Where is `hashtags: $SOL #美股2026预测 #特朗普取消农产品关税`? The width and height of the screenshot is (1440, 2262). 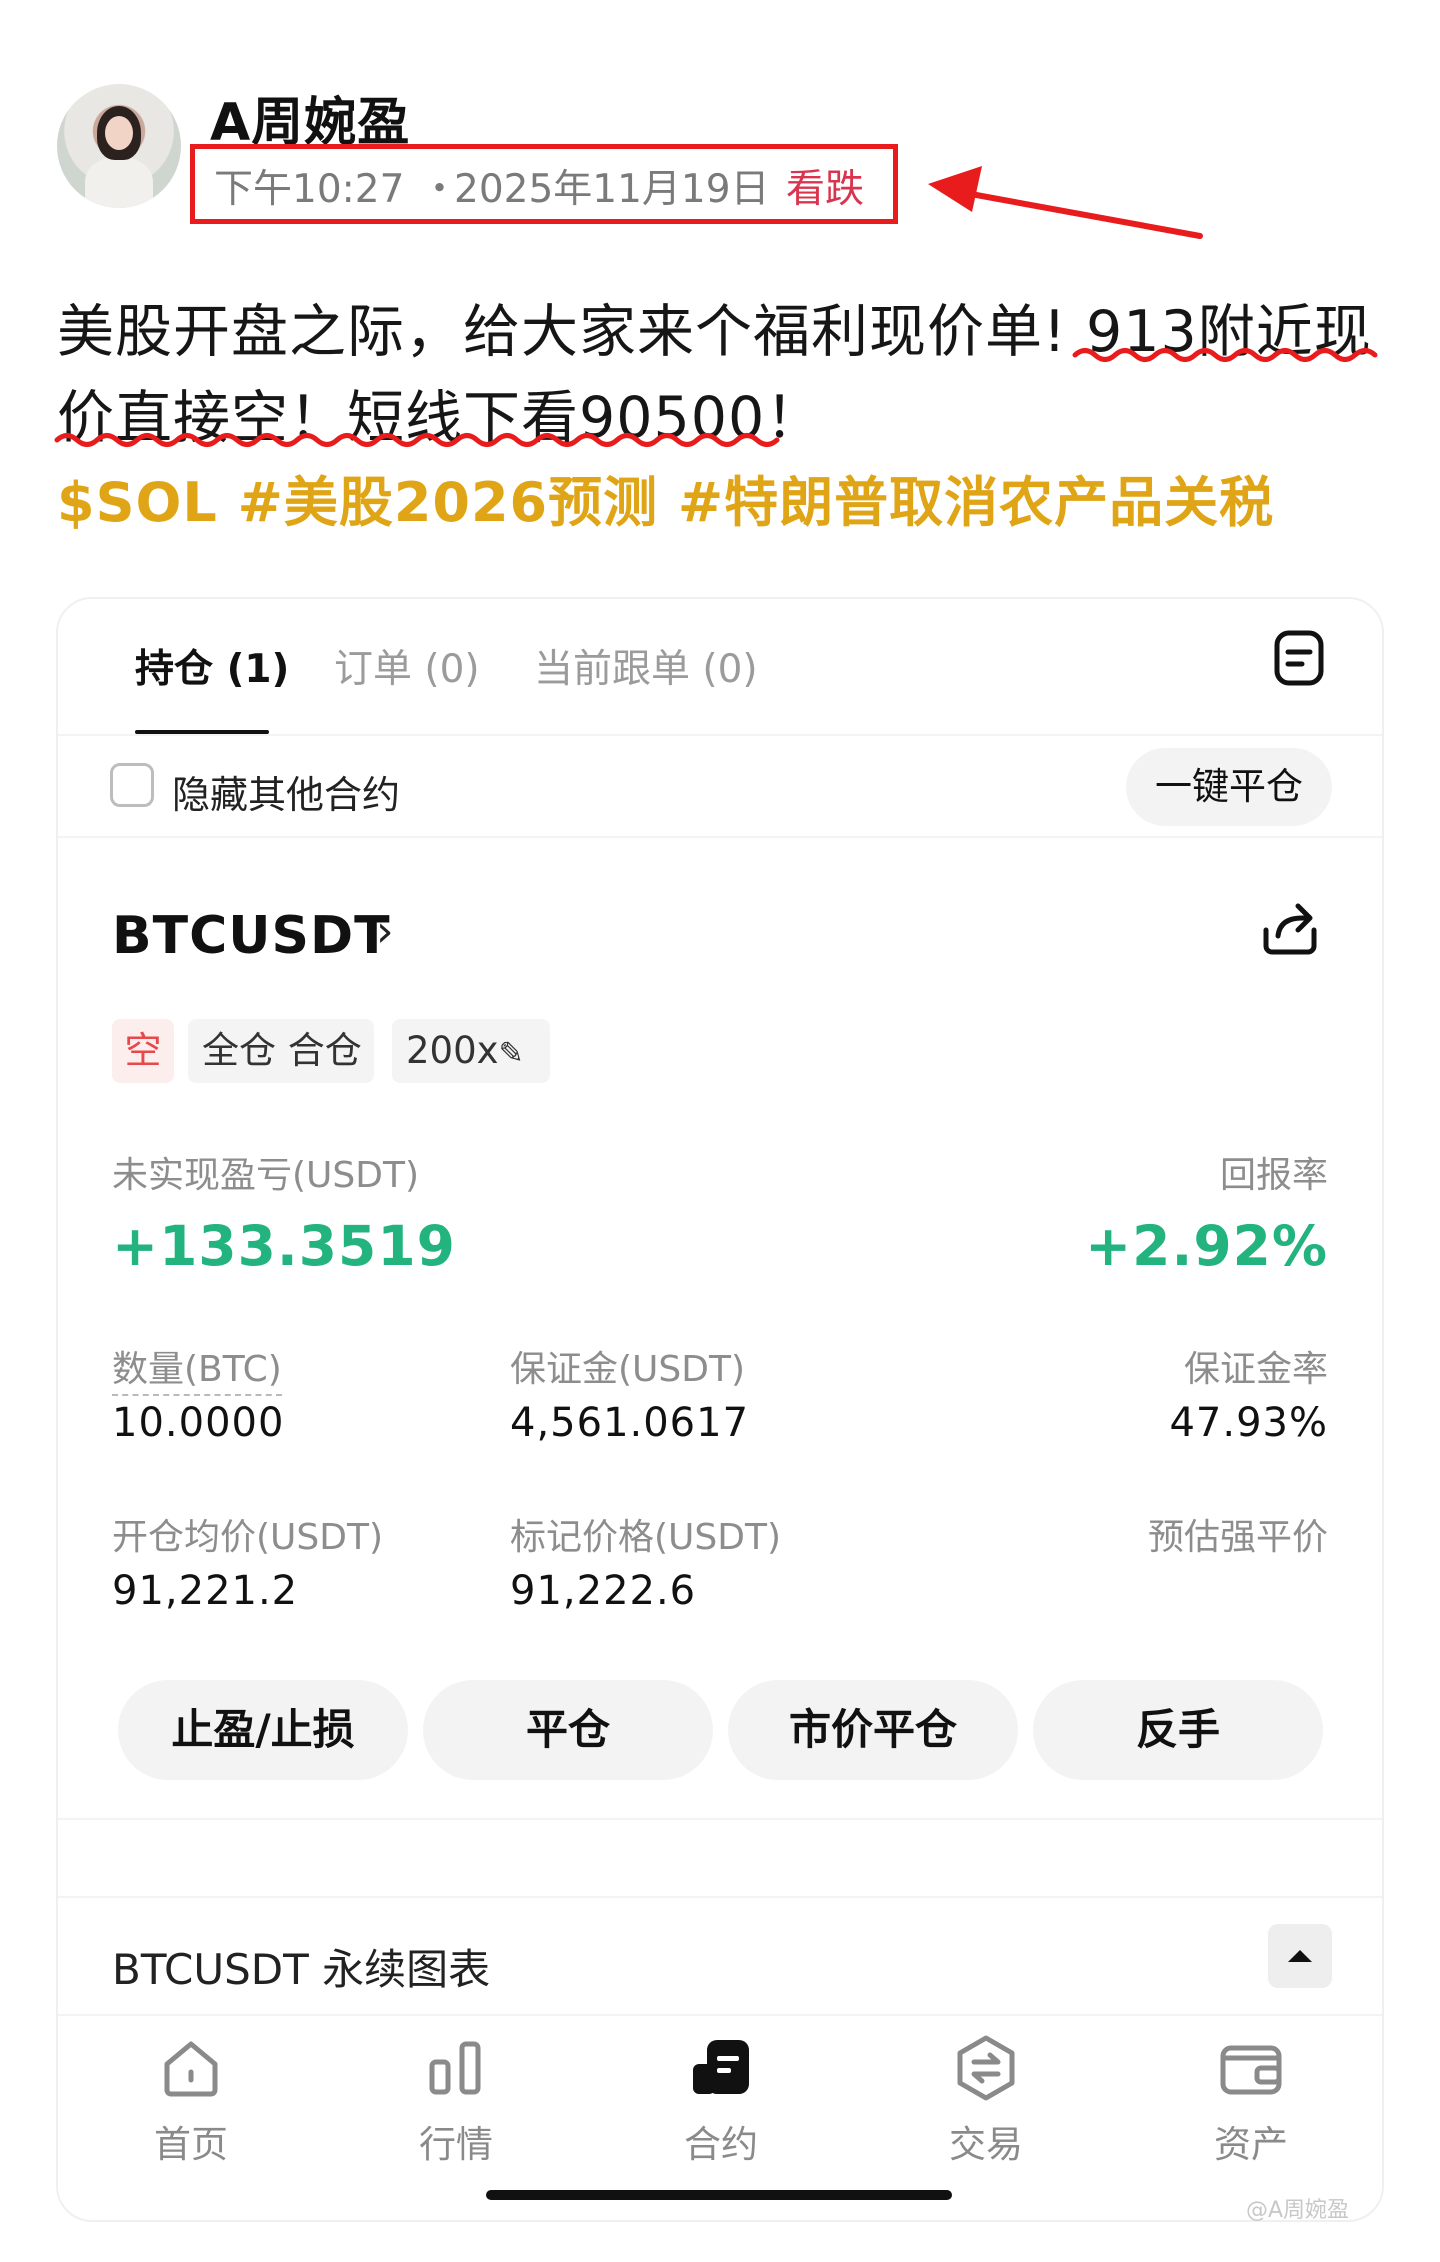
hashtags: $SOL #美股2026预测 #特朗普取消农产品关税 is located at coordinates (665, 497).